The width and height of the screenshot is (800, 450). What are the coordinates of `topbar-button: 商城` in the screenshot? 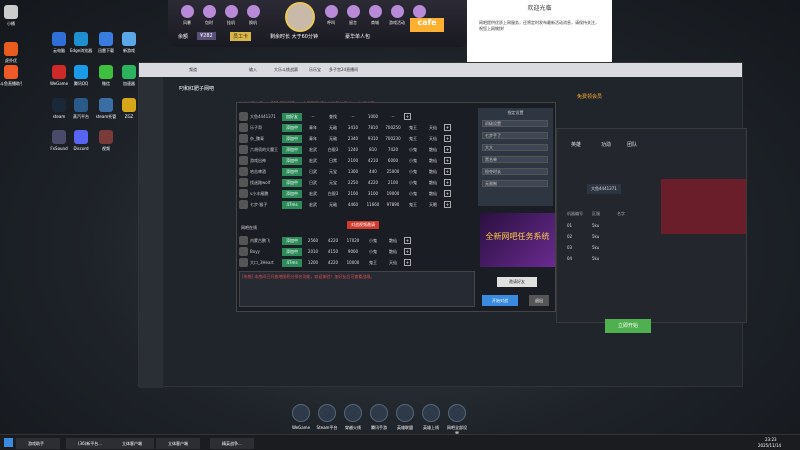 It's located at (375, 15).